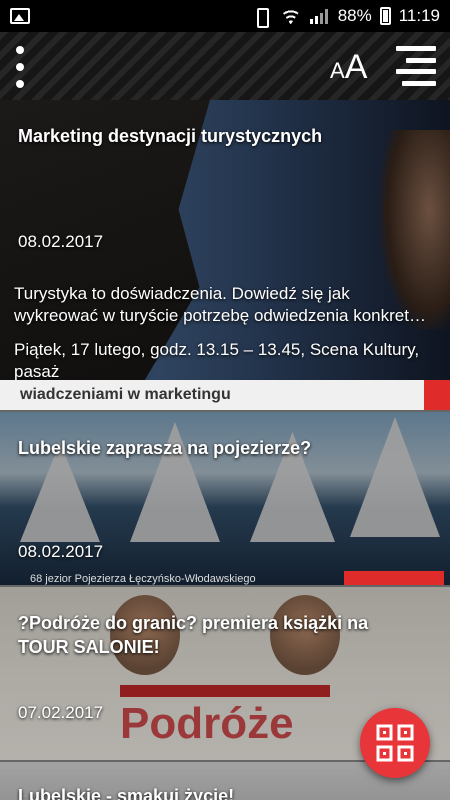 The height and width of the screenshot is (800, 450). Describe the element at coordinates (385, 16) in the screenshot. I see `battery-icon` at that location.